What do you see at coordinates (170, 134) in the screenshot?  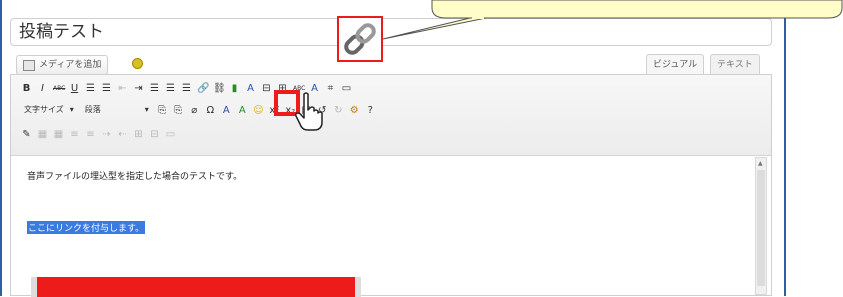 I see `delete-table-icon: ▭` at bounding box center [170, 134].